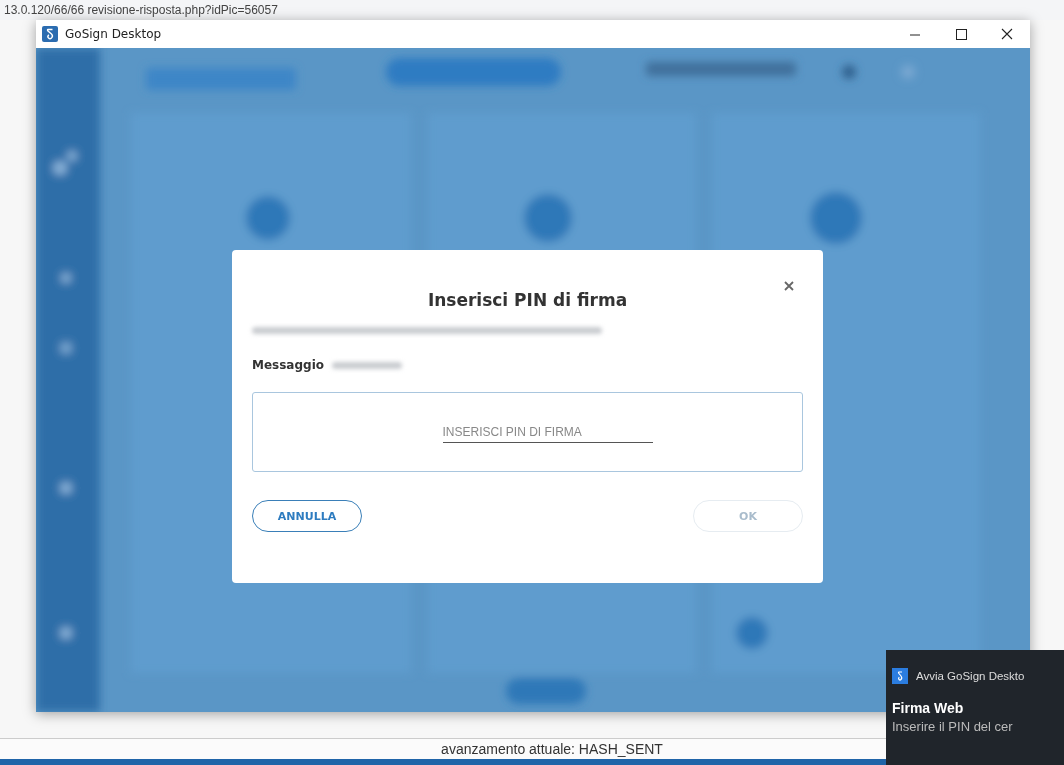 The height and width of the screenshot is (765, 1064). What do you see at coordinates (789, 286) in the screenshot?
I see `close-icon` at bounding box center [789, 286].